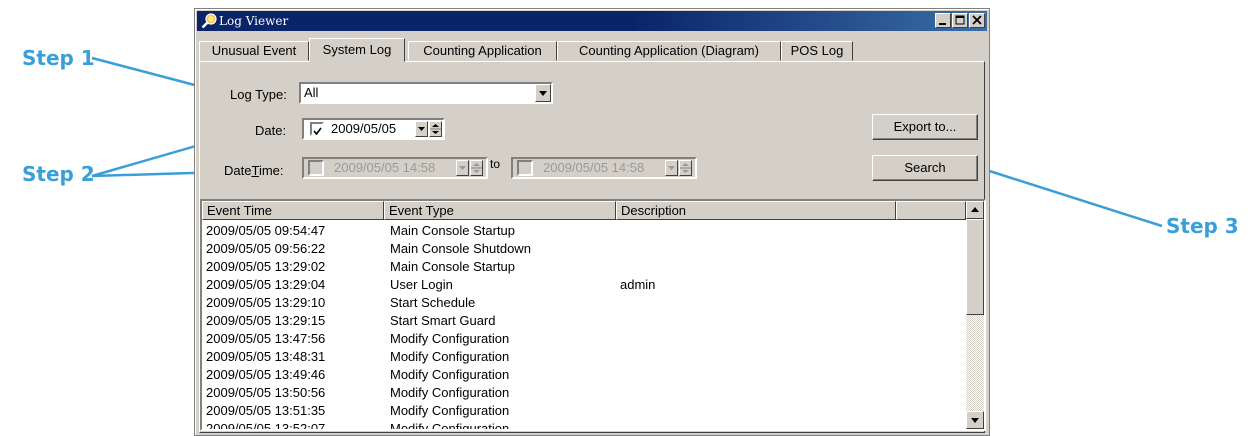 The image size is (1256, 436). Describe the element at coordinates (266, 248) in the screenshot. I see `cell-event-time: 2009/05/05 09:56:22` at that location.